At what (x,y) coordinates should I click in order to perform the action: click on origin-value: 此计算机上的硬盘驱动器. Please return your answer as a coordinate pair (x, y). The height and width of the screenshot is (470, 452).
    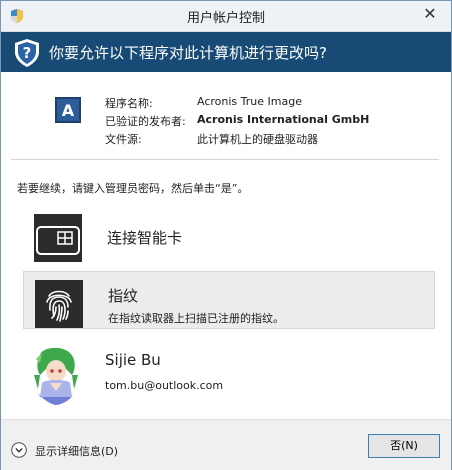
    Looking at the image, I should click on (257, 139).